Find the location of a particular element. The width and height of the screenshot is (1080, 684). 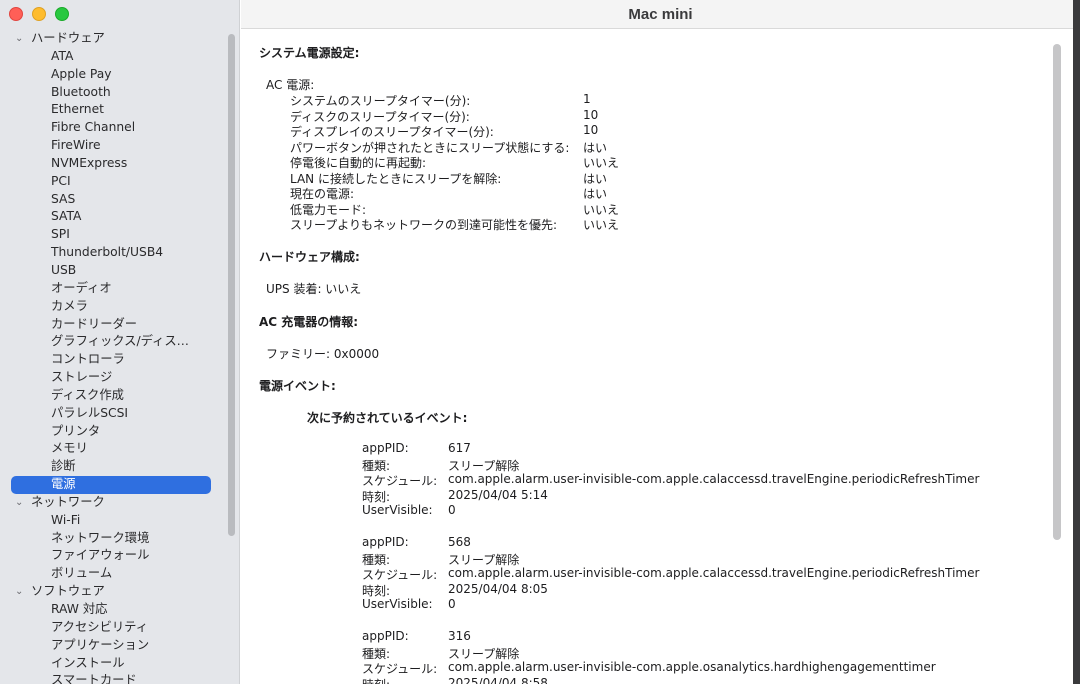

setting-key: 現在の電源: is located at coordinates (322, 194).